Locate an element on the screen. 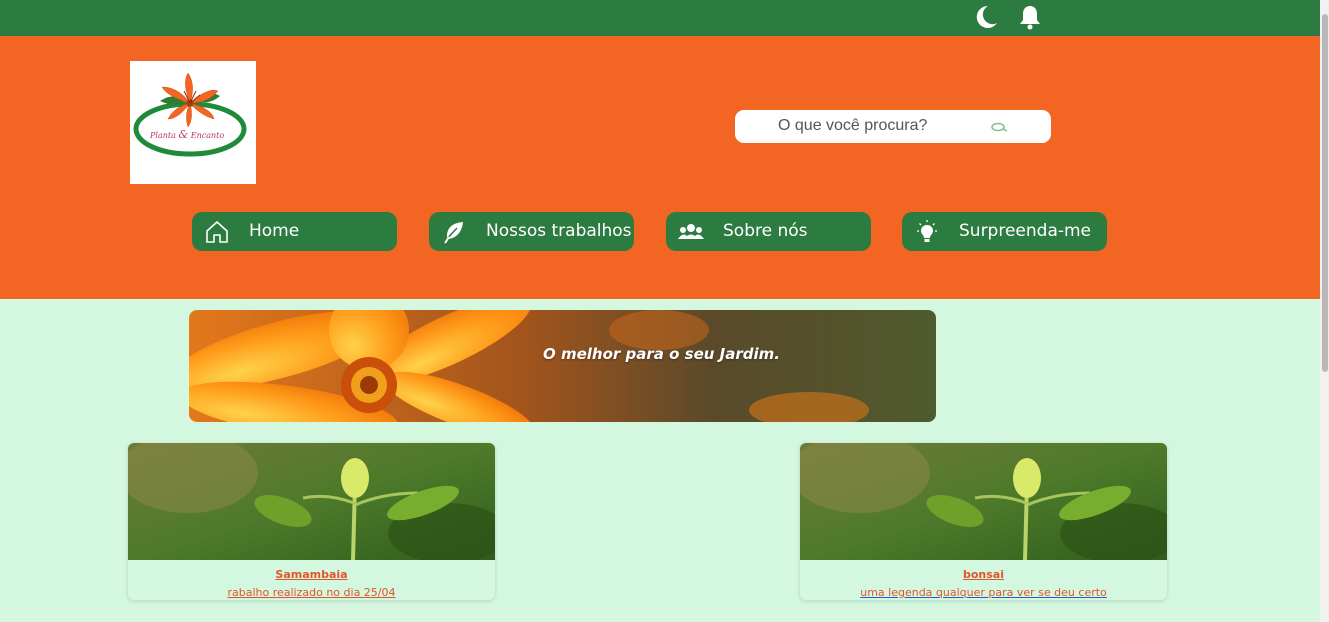 The image size is (1329, 622). top-bar is located at coordinates (664, 18).